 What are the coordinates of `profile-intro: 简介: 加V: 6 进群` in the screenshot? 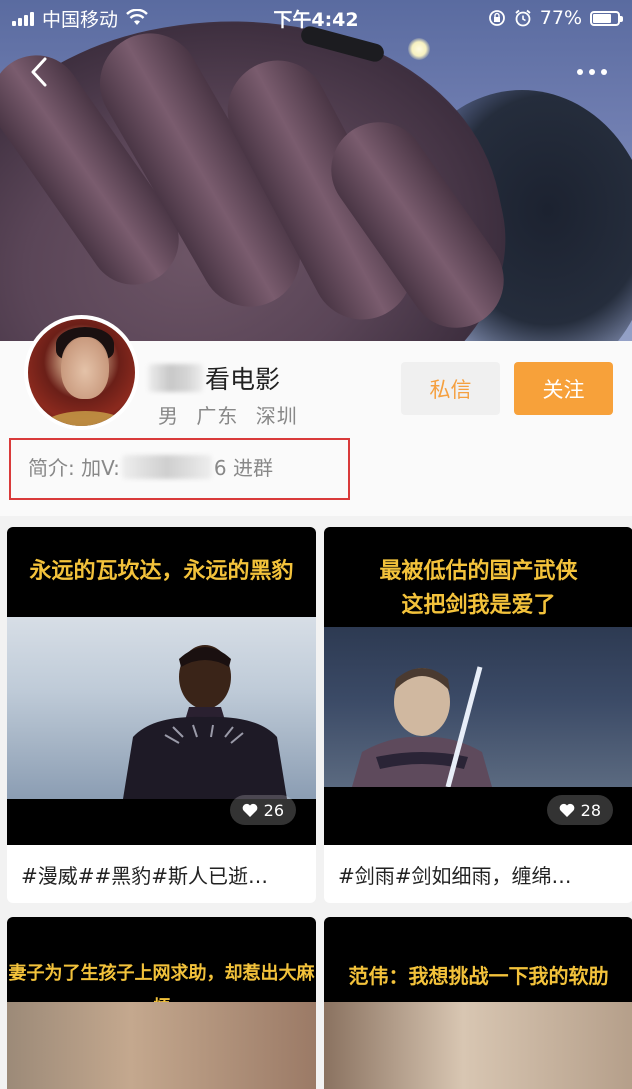 It's located at (150, 466).